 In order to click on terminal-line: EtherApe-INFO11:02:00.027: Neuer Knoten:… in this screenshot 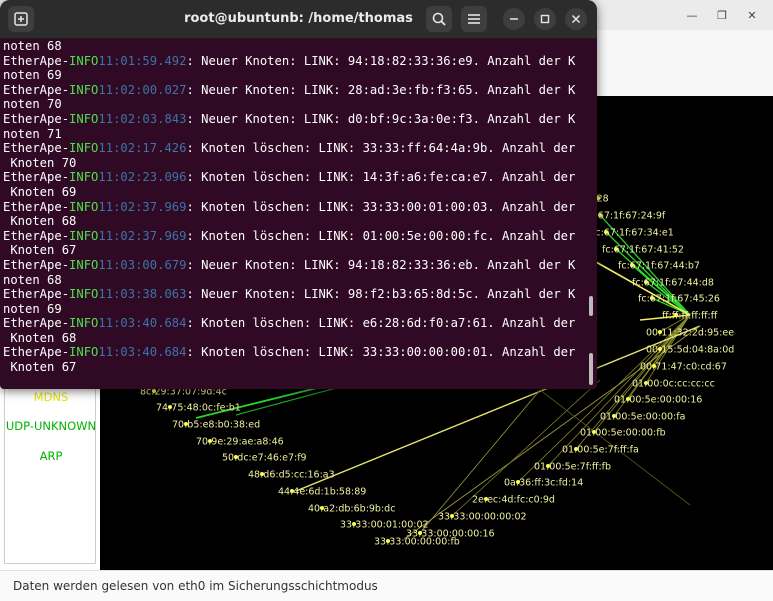, I will do `click(292, 90)`.